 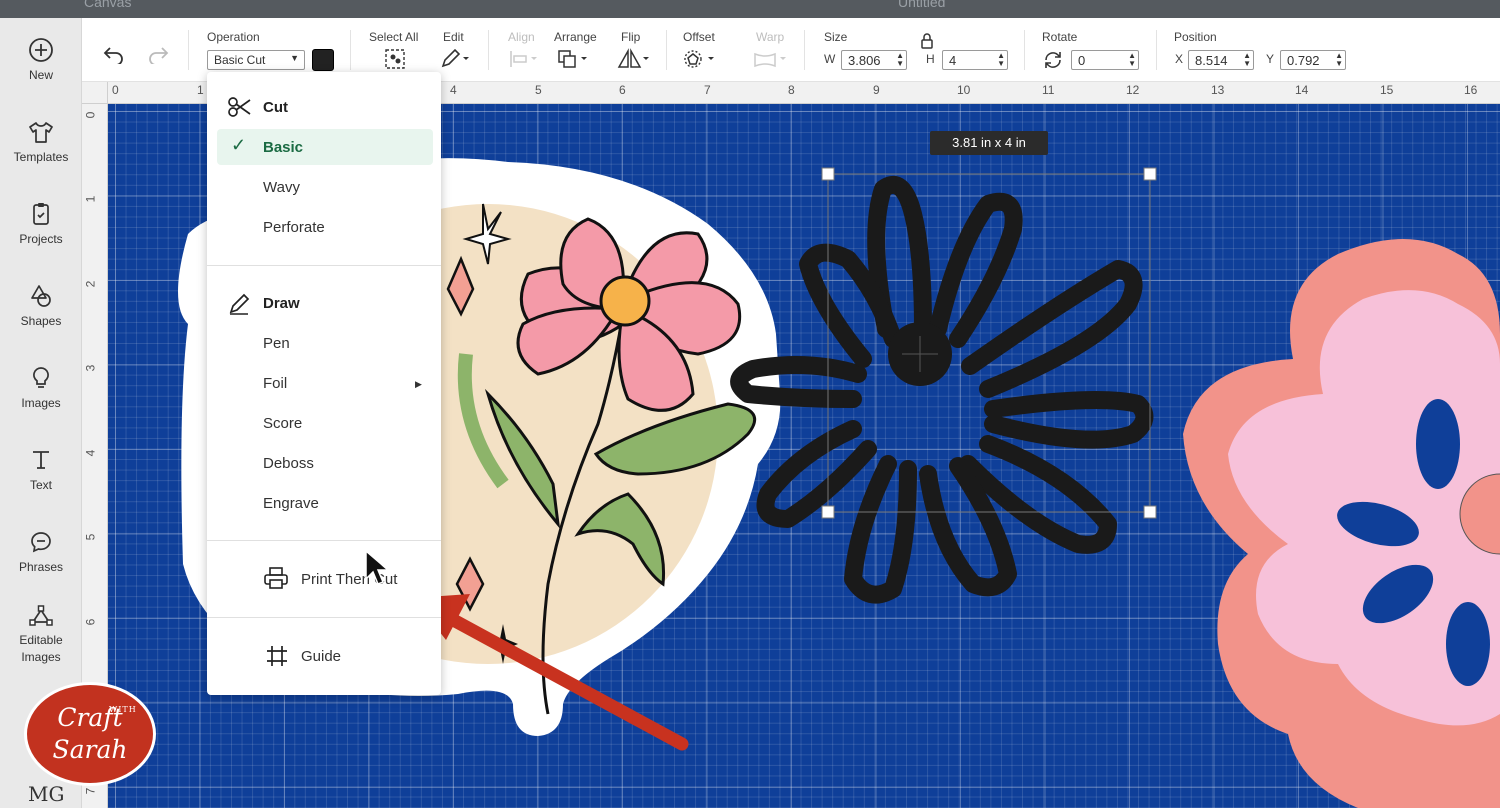 What do you see at coordinates (158, 54) in the screenshot?
I see `redo-icon` at bounding box center [158, 54].